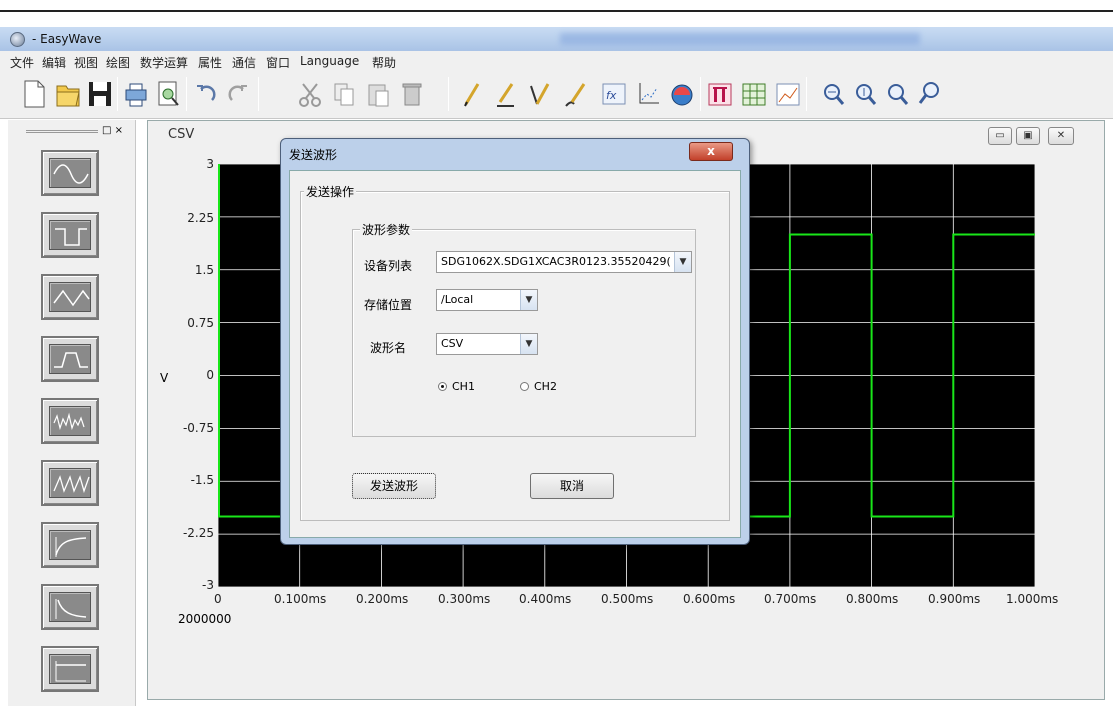 This screenshot has width=1113, height=706. Describe the element at coordinates (1028, 136) in the screenshot. I see `maximize-button: ▣` at that location.